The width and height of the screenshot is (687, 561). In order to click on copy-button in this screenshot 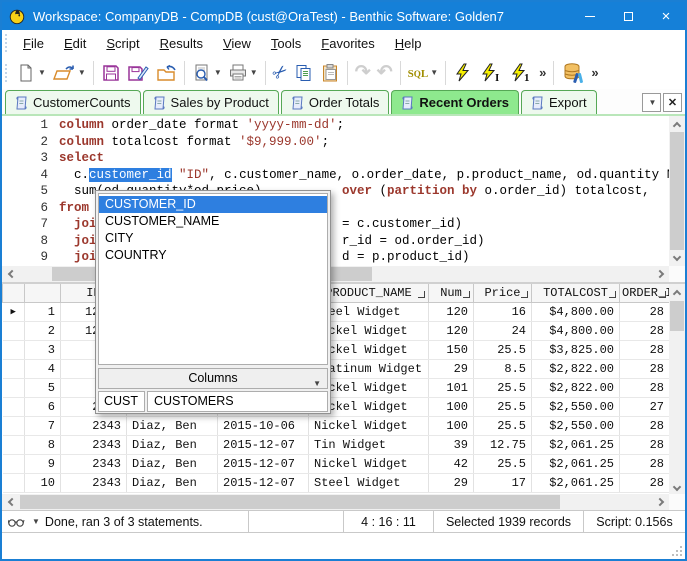, I will do `click(304, 73)`.